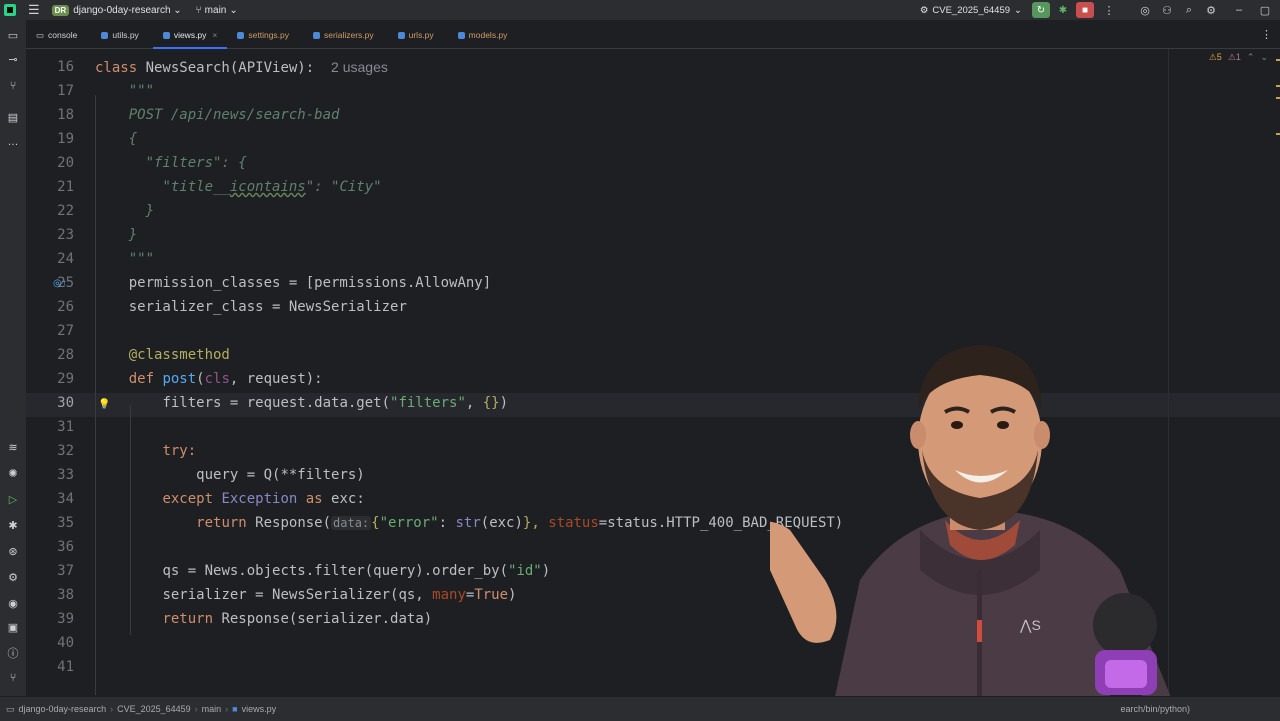 Image resolution: width=1280 pixels, height=721 pixels. Describe the element at coordinates (125, 35) in the screenshot. I see `tab-label: utils.py` at that location.